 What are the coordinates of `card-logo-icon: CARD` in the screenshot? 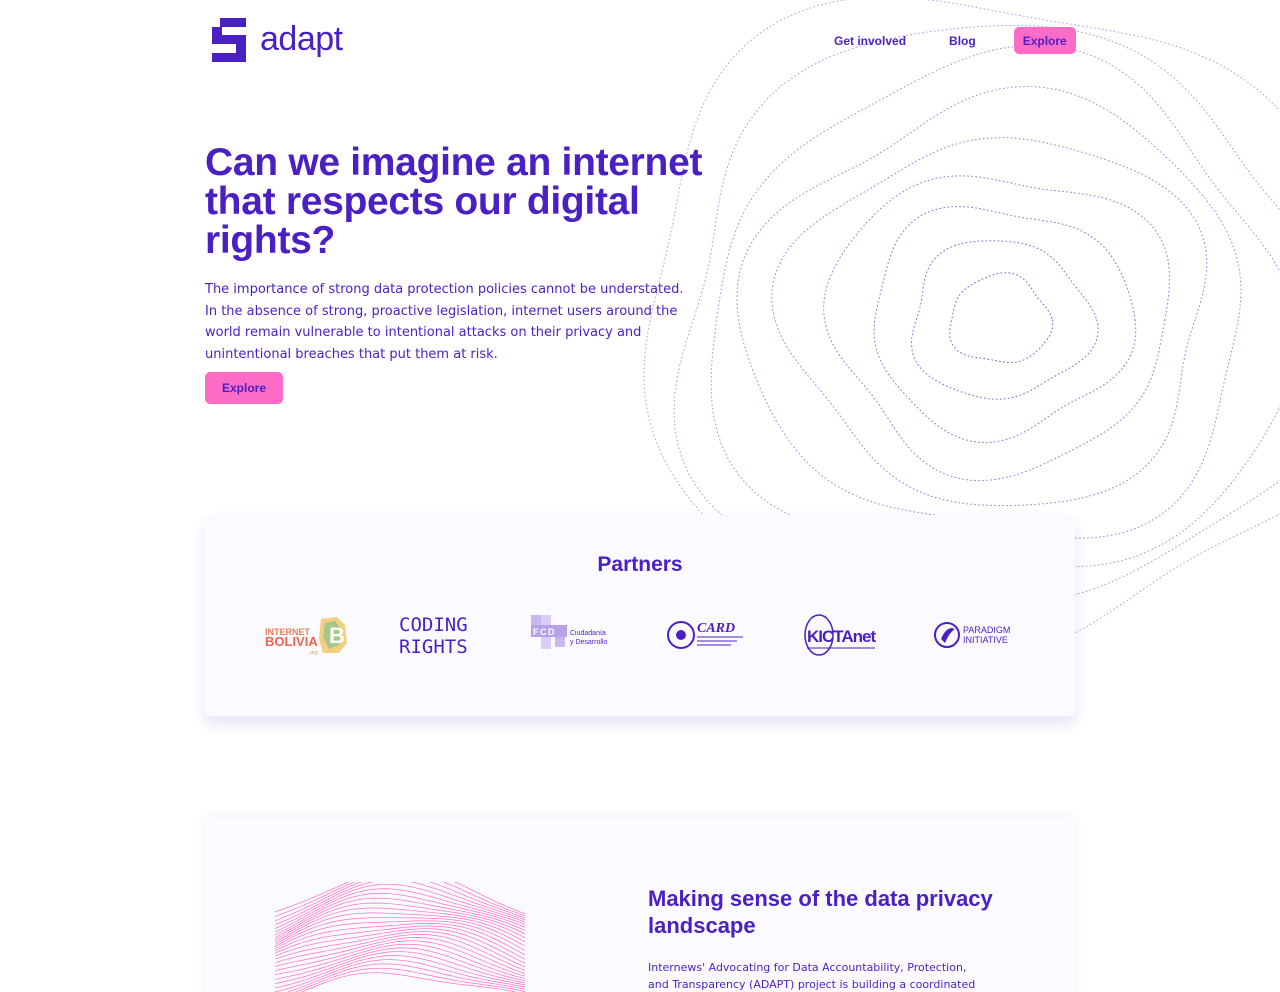 It's located at (705, 635).